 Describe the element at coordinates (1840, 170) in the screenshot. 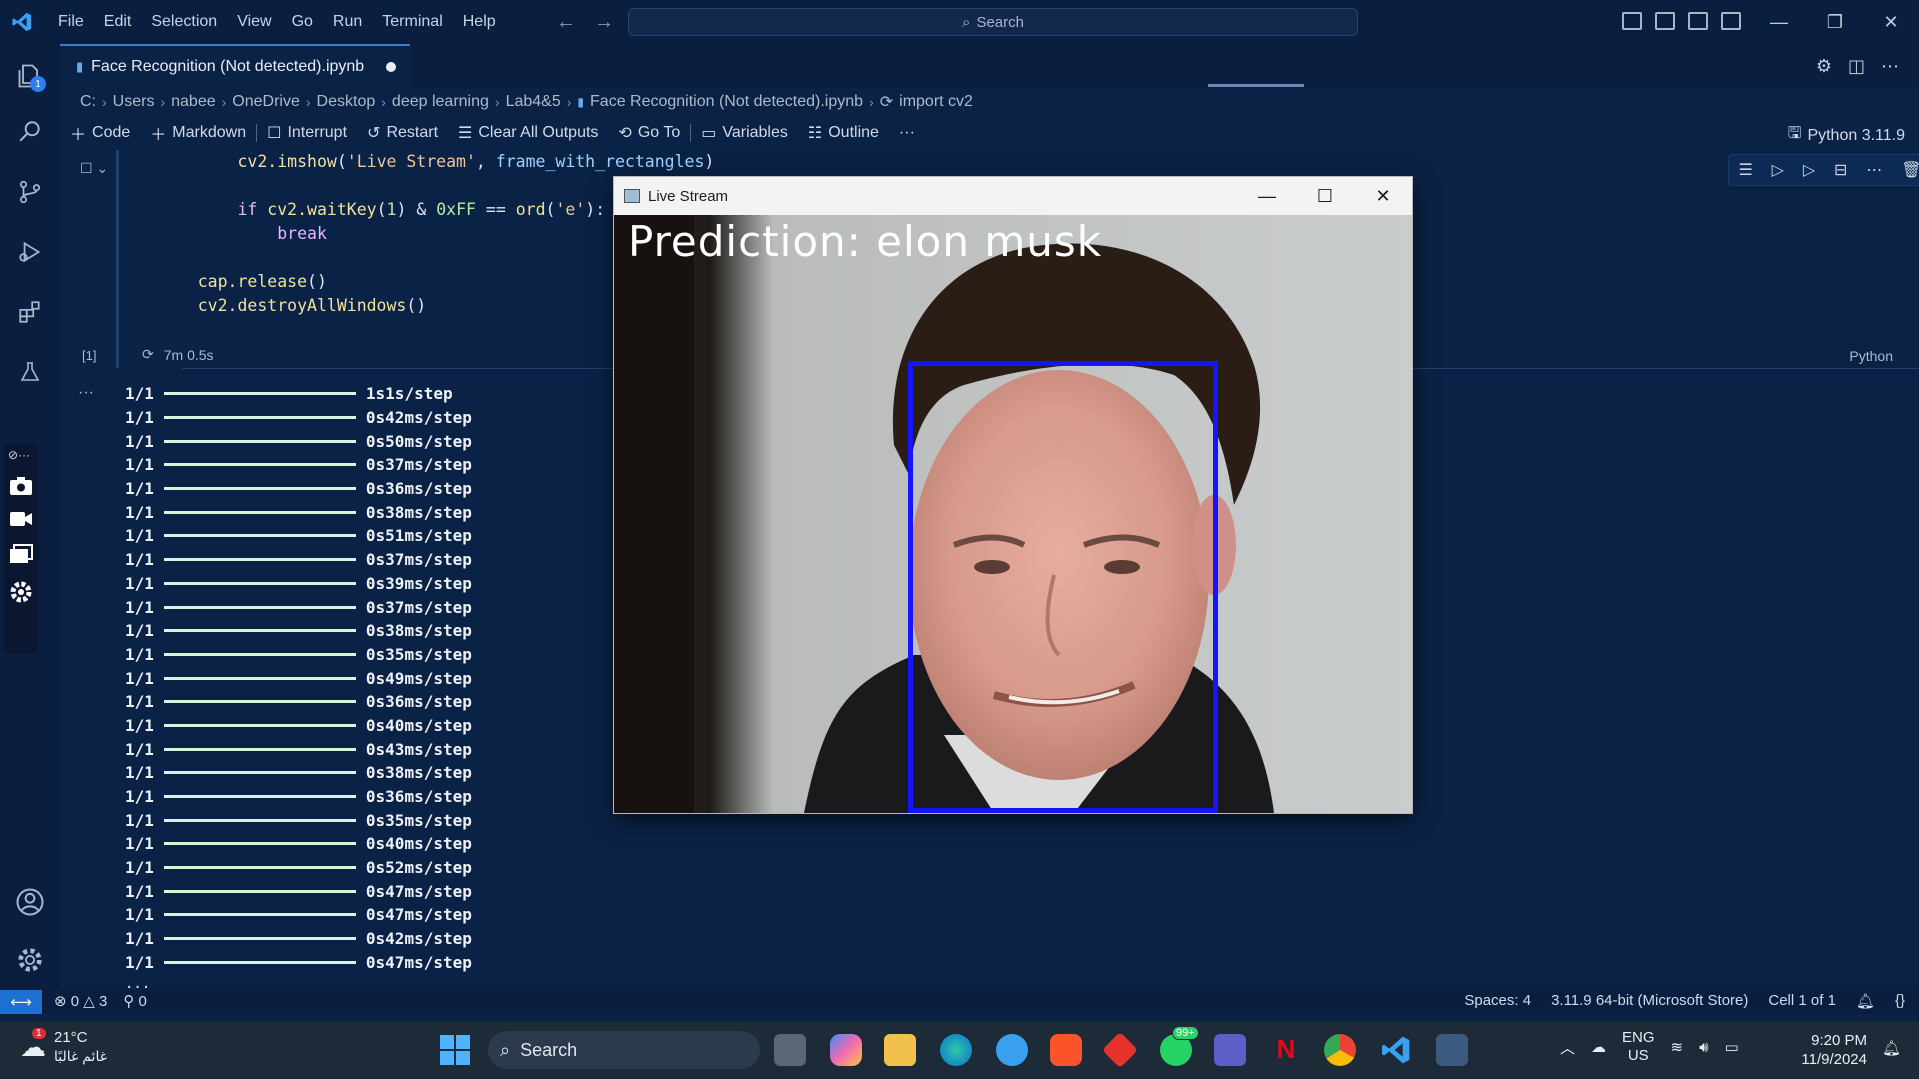

I see `split-cell-icon: ⊟` at that location.